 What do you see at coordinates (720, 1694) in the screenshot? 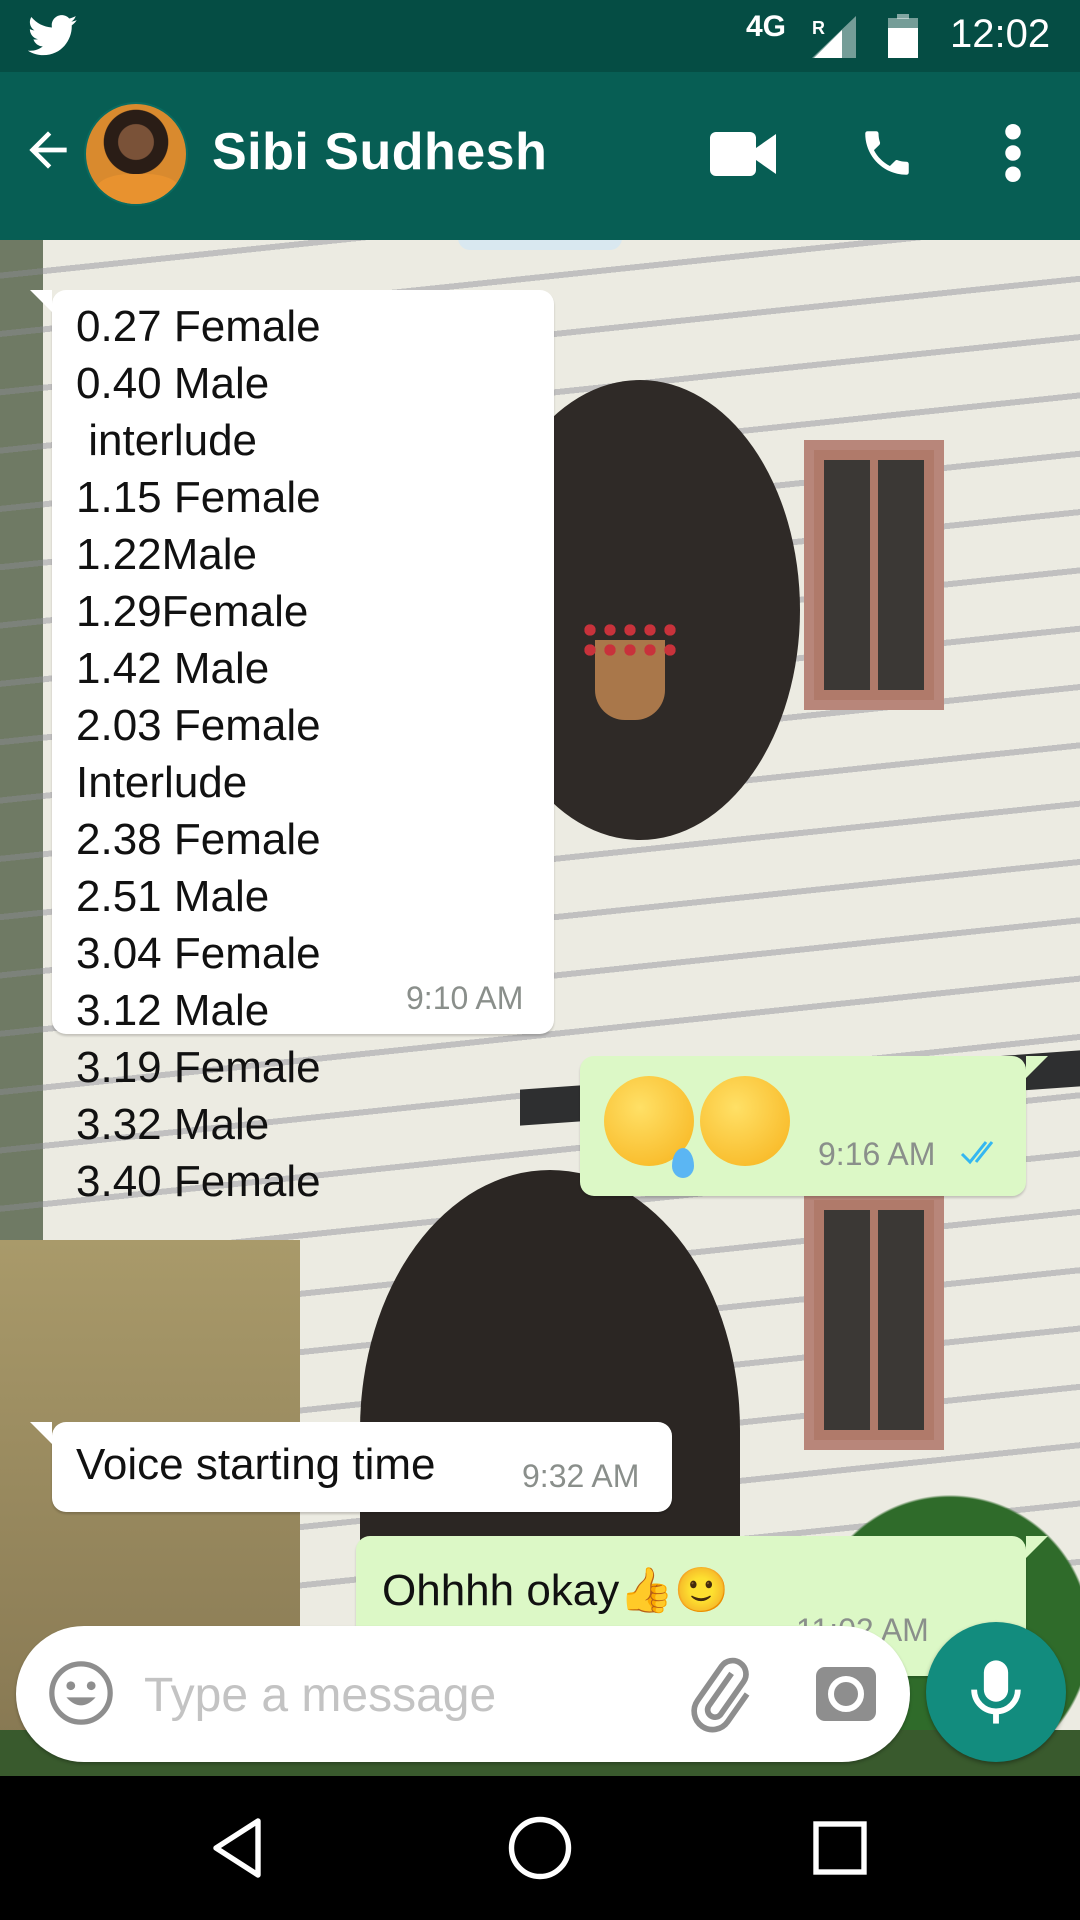
I see `attach-icon` at bounding box center [720, 1694].